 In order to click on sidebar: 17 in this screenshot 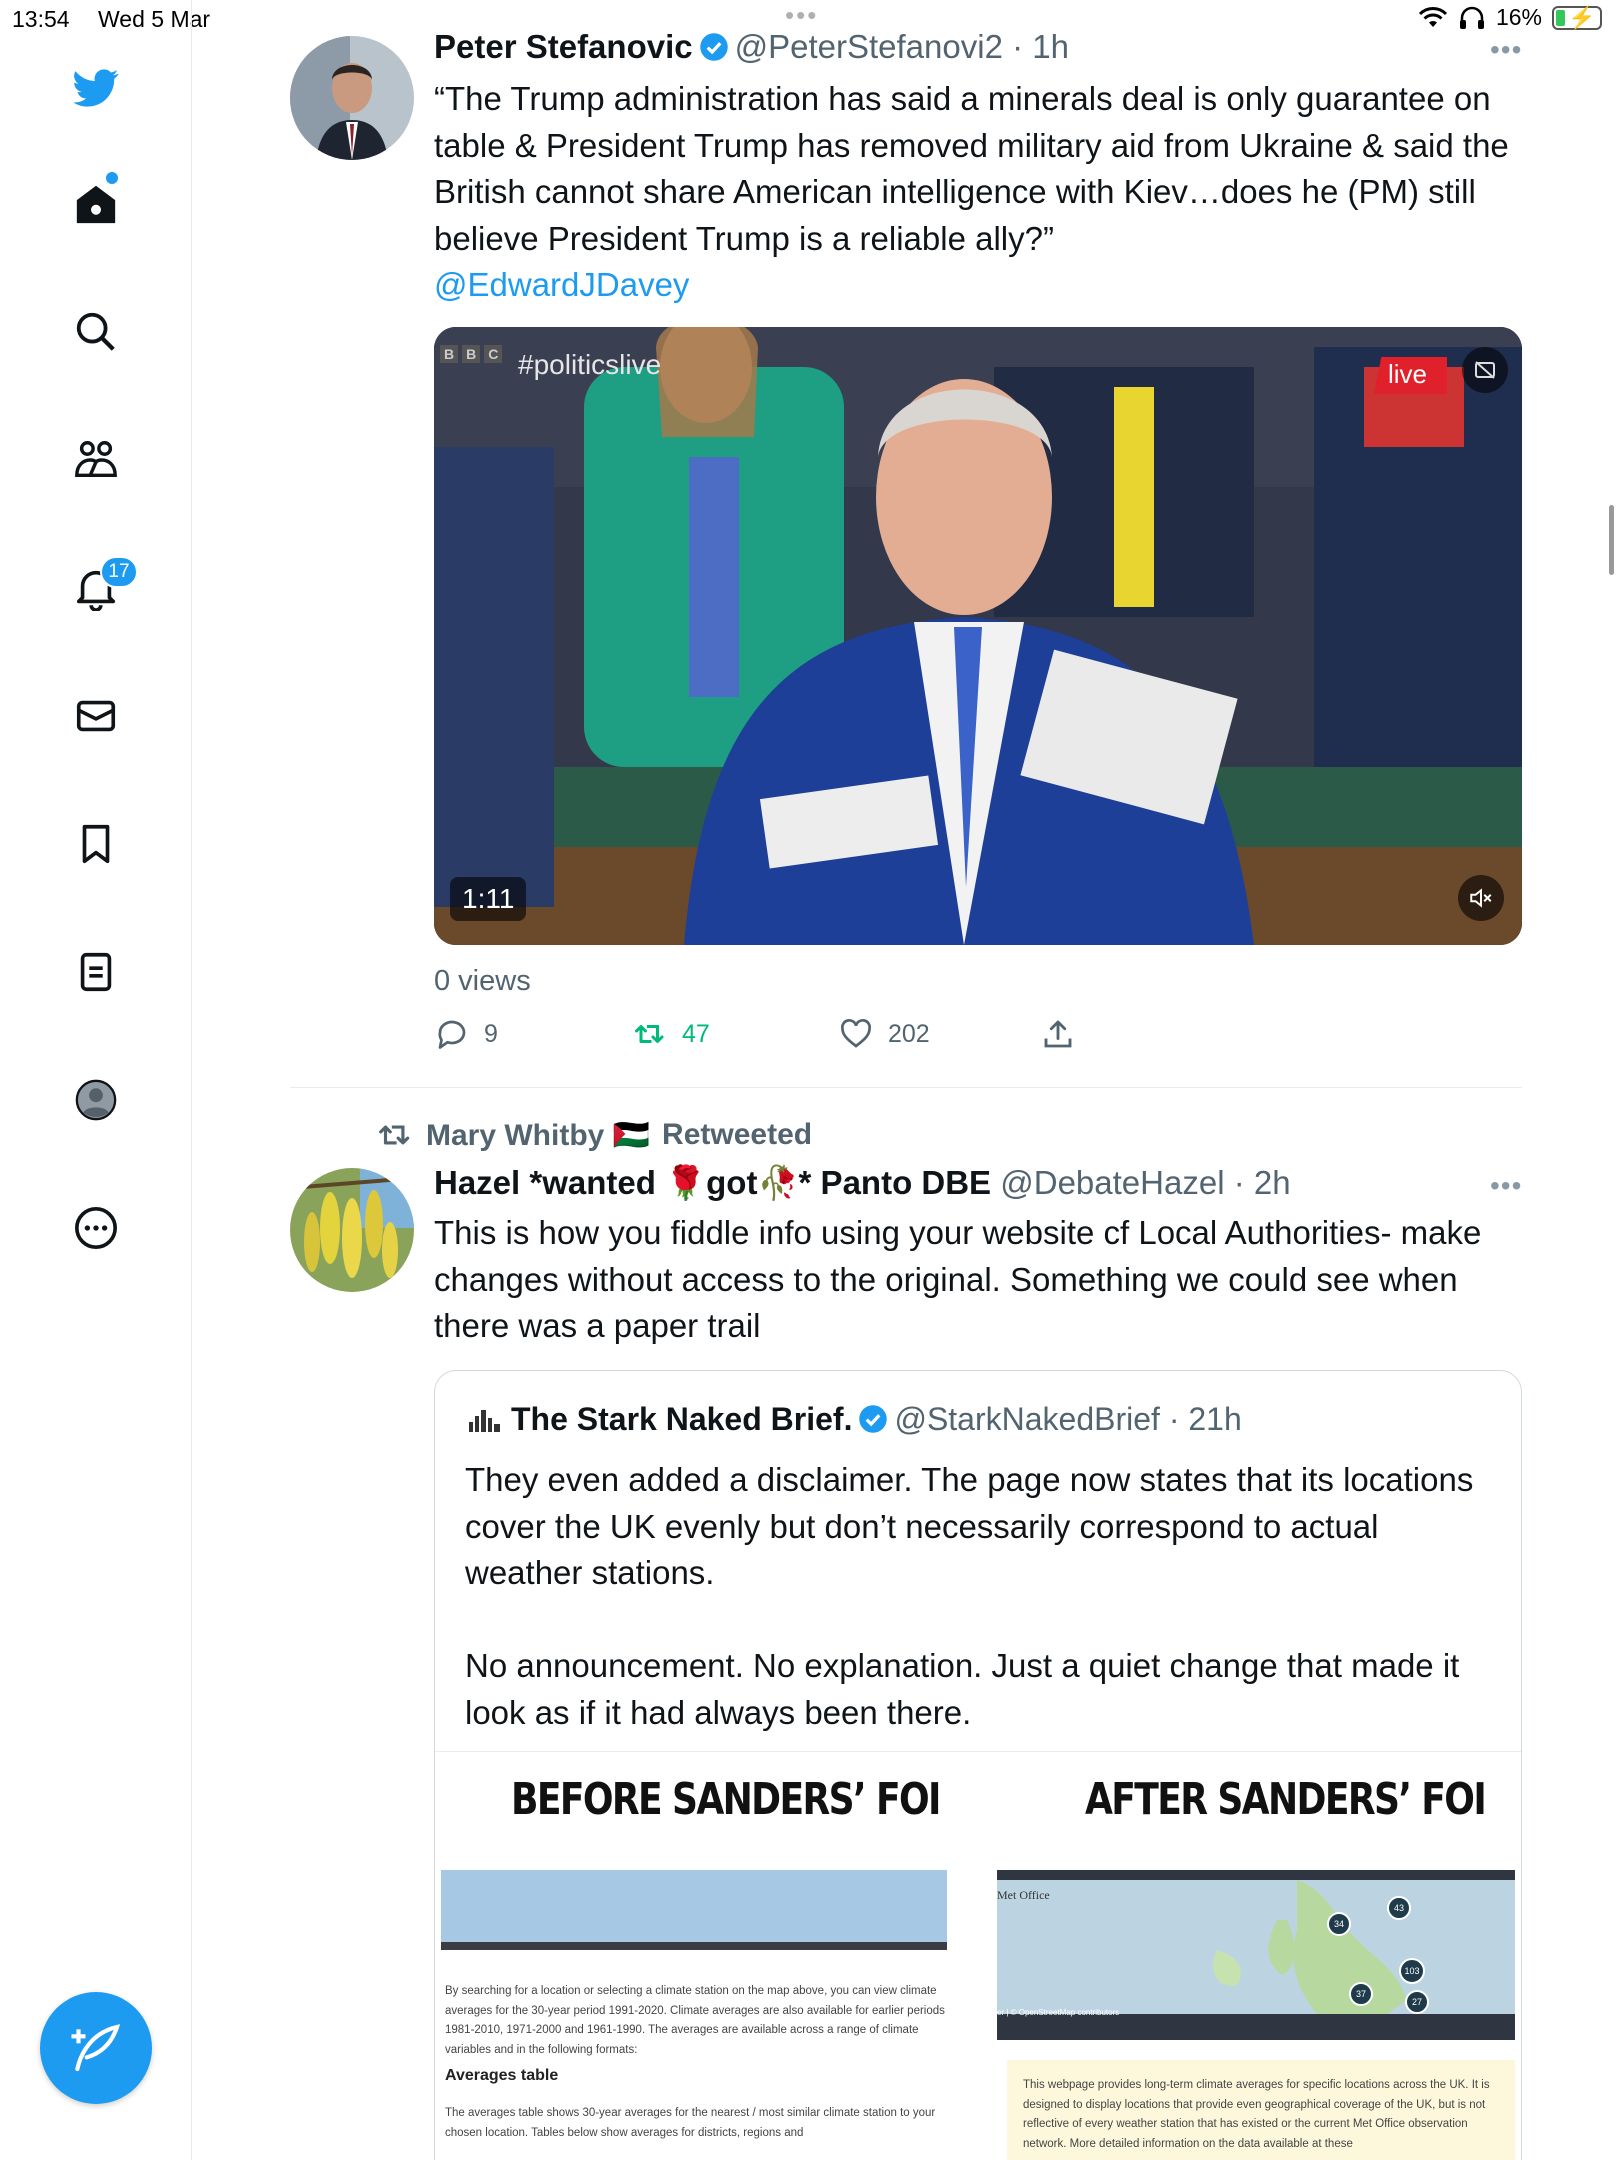, I will do `click(96, 1080)`.